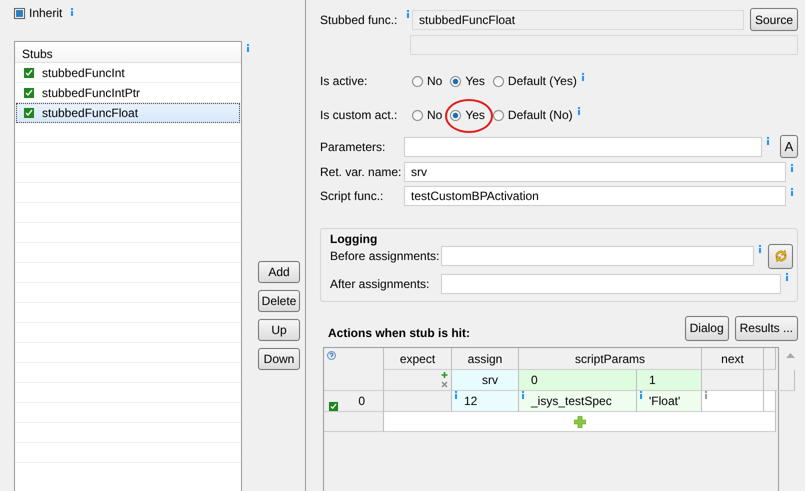  I want to click on field-label: Stubbed func.:, so click(359, 19).